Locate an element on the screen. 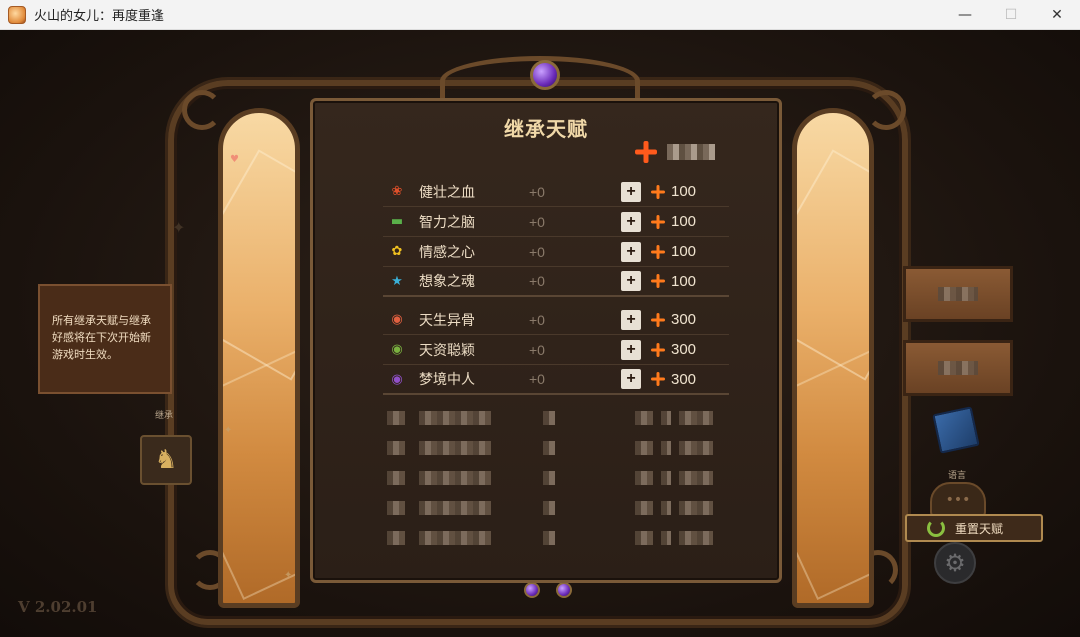 The width and height of the screenshot is (1080, 637). inherit-label: 继承 is located at coordinates (164, 416).